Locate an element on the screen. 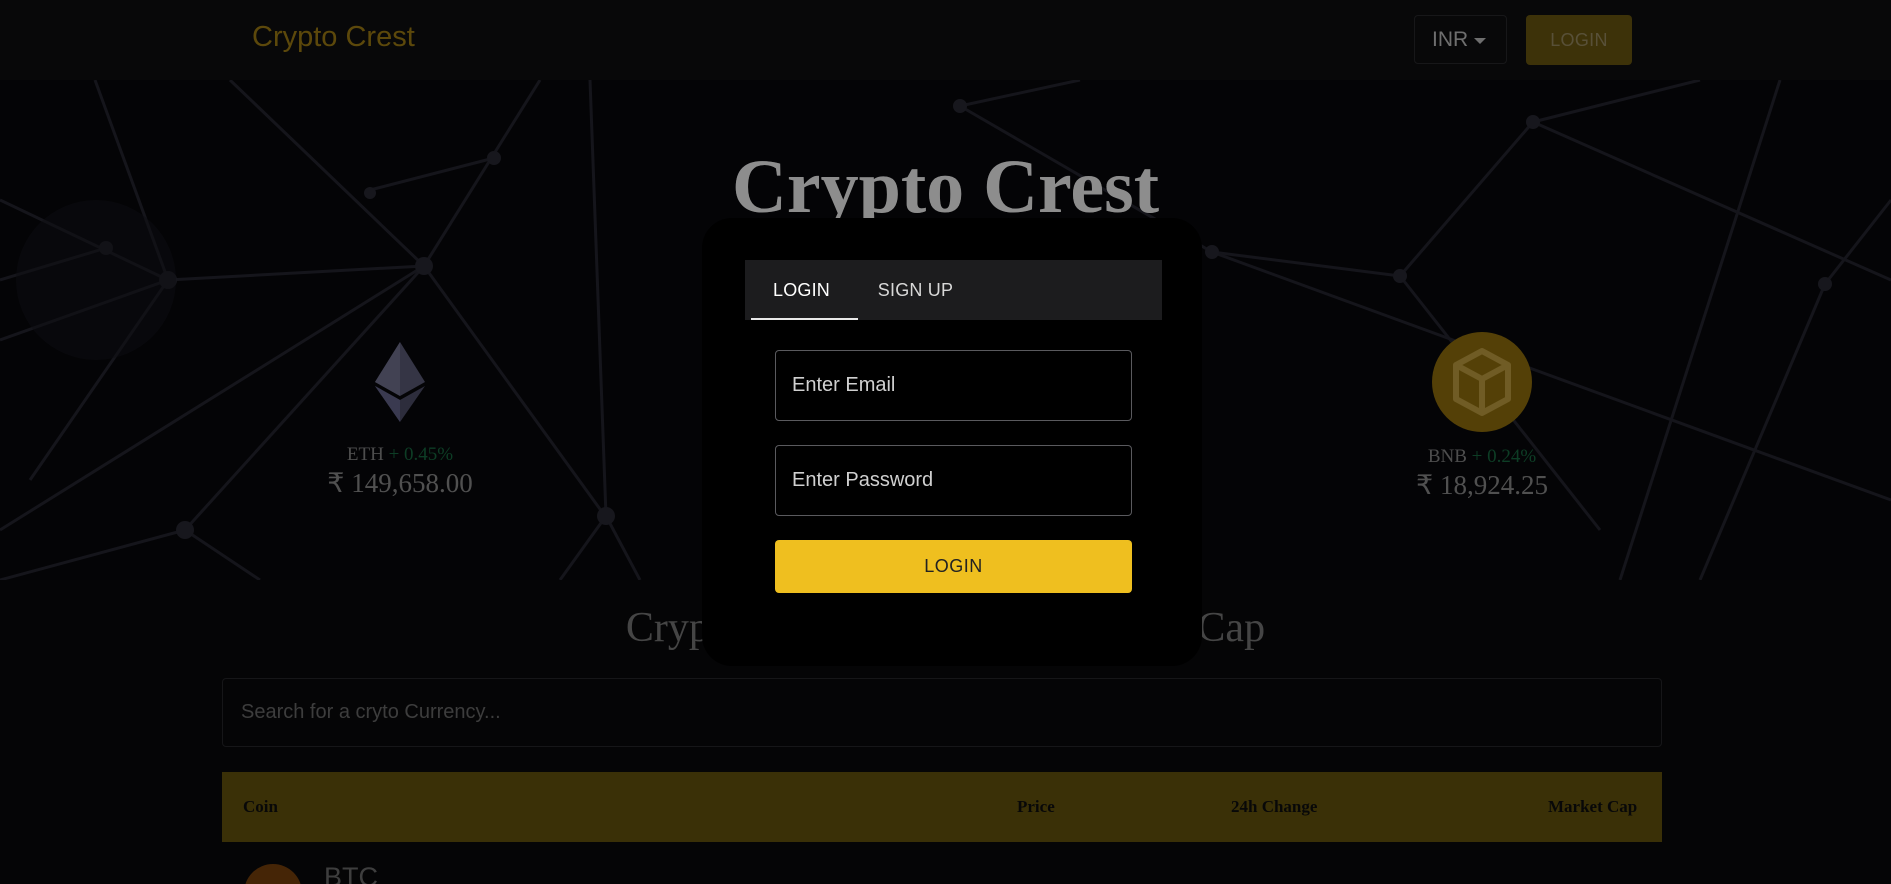 The height and width of the screenshot is (884, 1891). email-field is located at coordinates (953, 385).